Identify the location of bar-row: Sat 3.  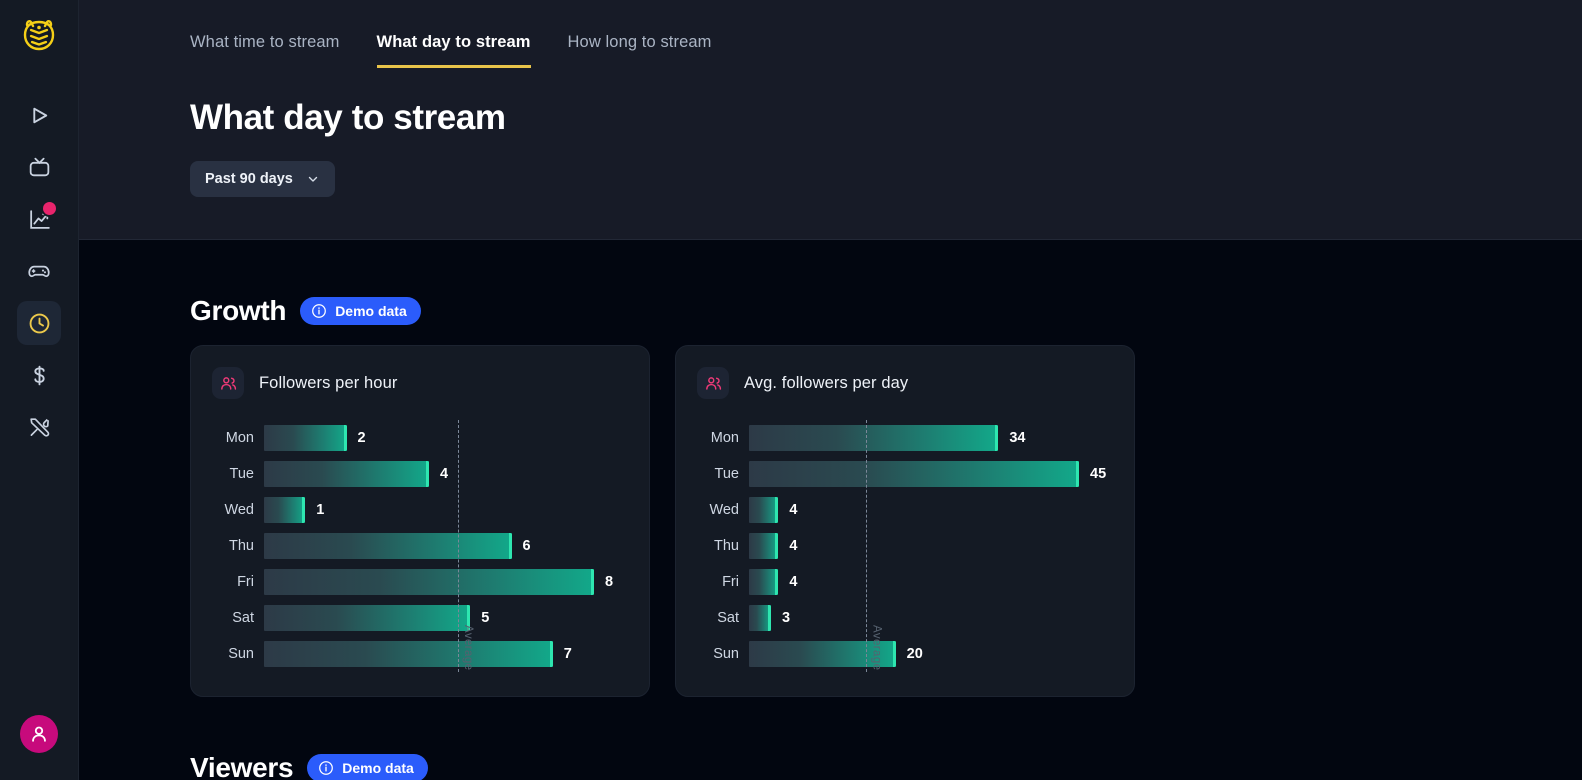
(904, 618).